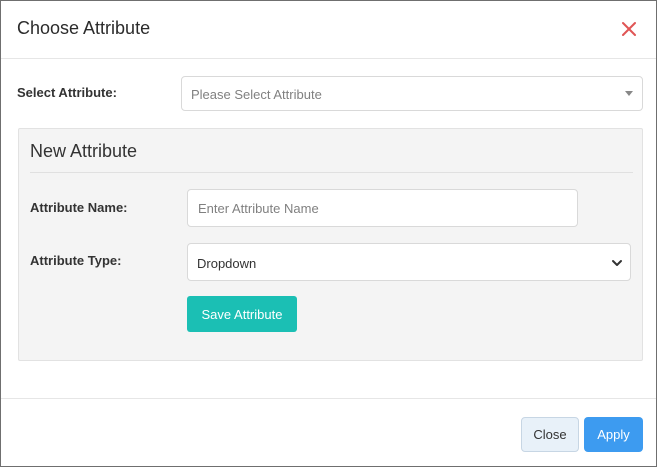 The height and width of the screenshot is (467, 657). What do you see at coordinates (382, 208) in the screenshot?
I see `attribute-name-input` at bounding box center [382, 208].